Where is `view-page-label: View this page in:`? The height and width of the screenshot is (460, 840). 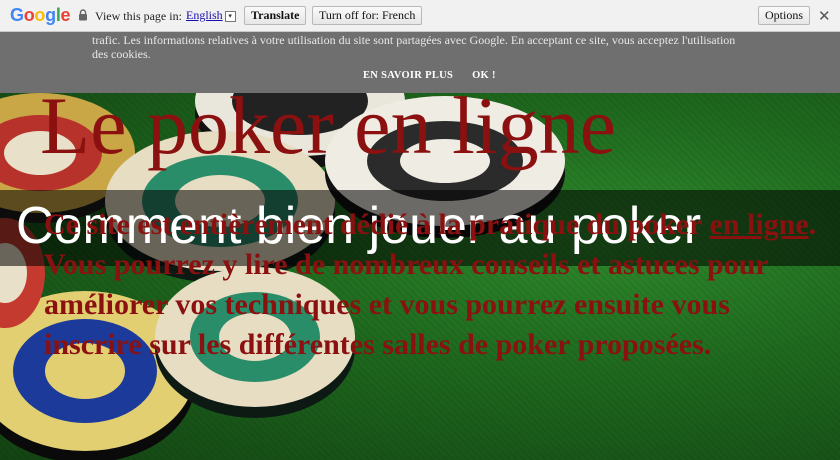 view-page-label: View this page in: is located at coordinates (138, 16).